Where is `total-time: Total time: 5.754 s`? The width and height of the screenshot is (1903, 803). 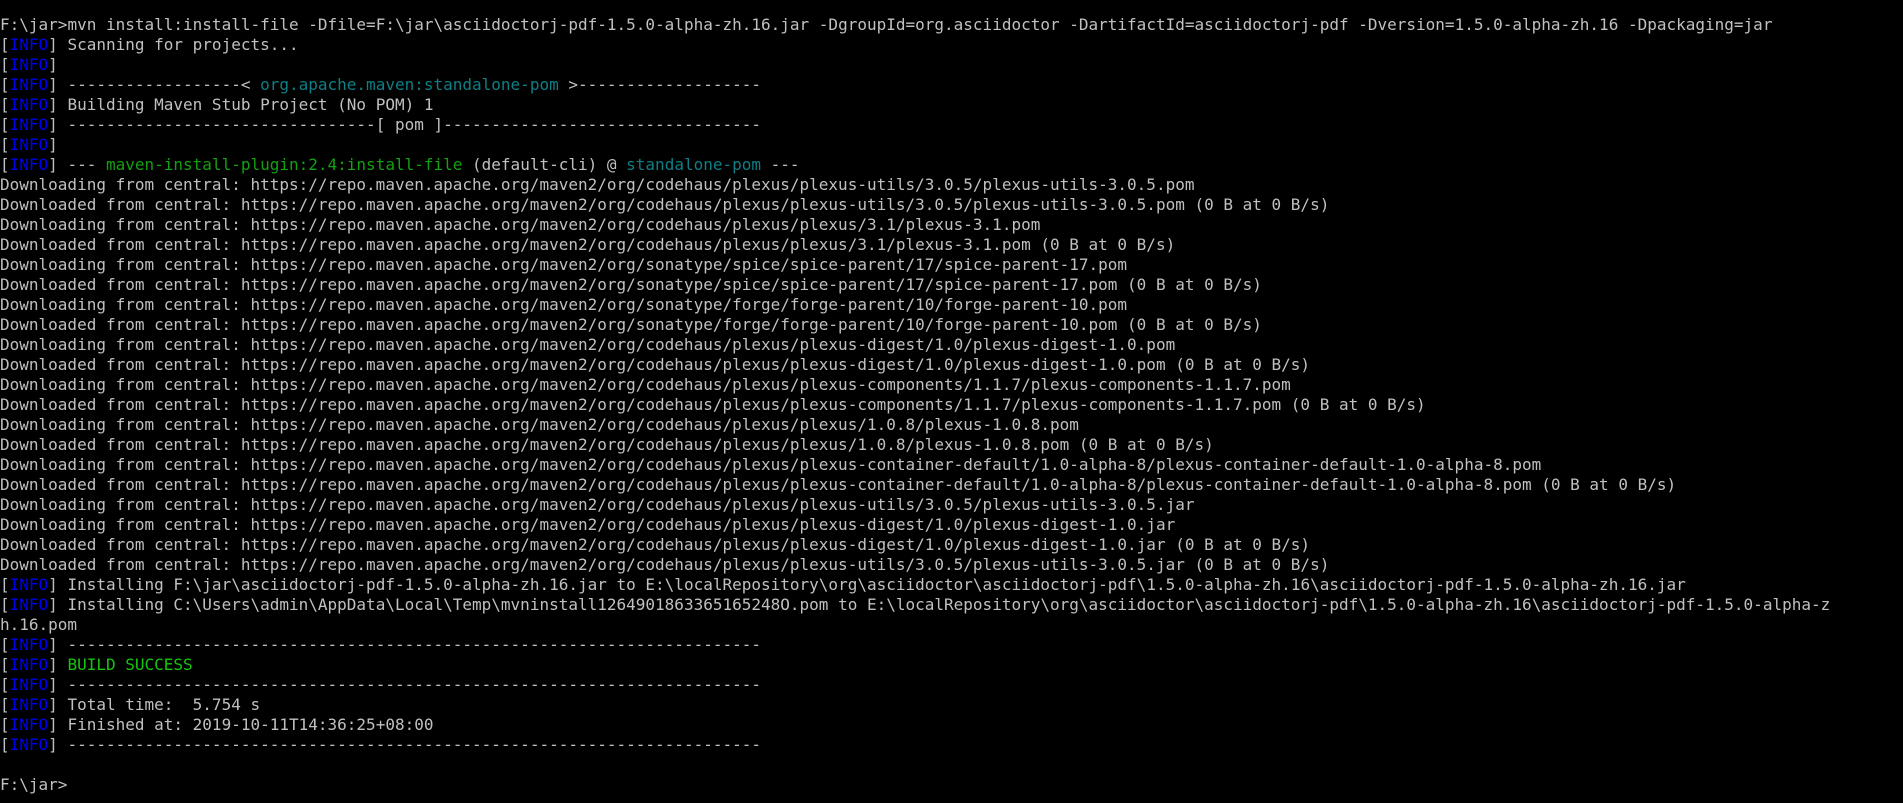 total-time: Total time: 5.754 s is located at coordinates (164, 704).